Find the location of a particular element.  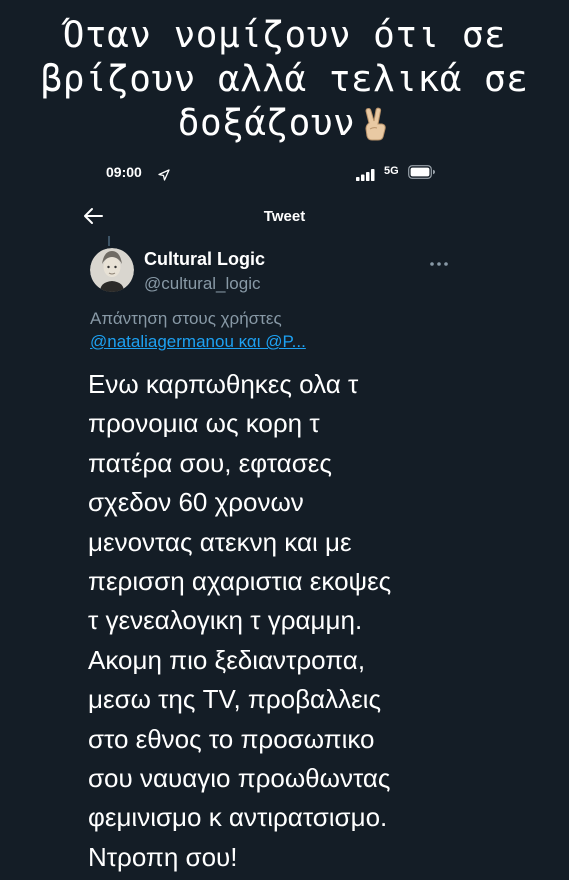

tweet-text-line: φεμινισμο κ αντιρατσισμο. is located at coordinates (238, 817).